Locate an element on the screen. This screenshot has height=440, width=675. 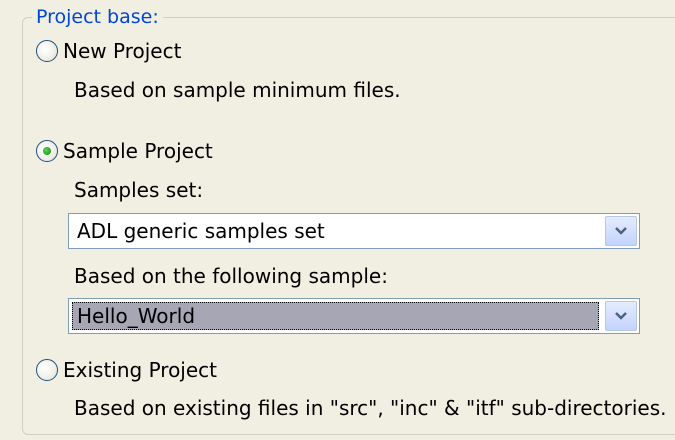
samples-set-label: Samples set: is located at coordinates (139, 190).